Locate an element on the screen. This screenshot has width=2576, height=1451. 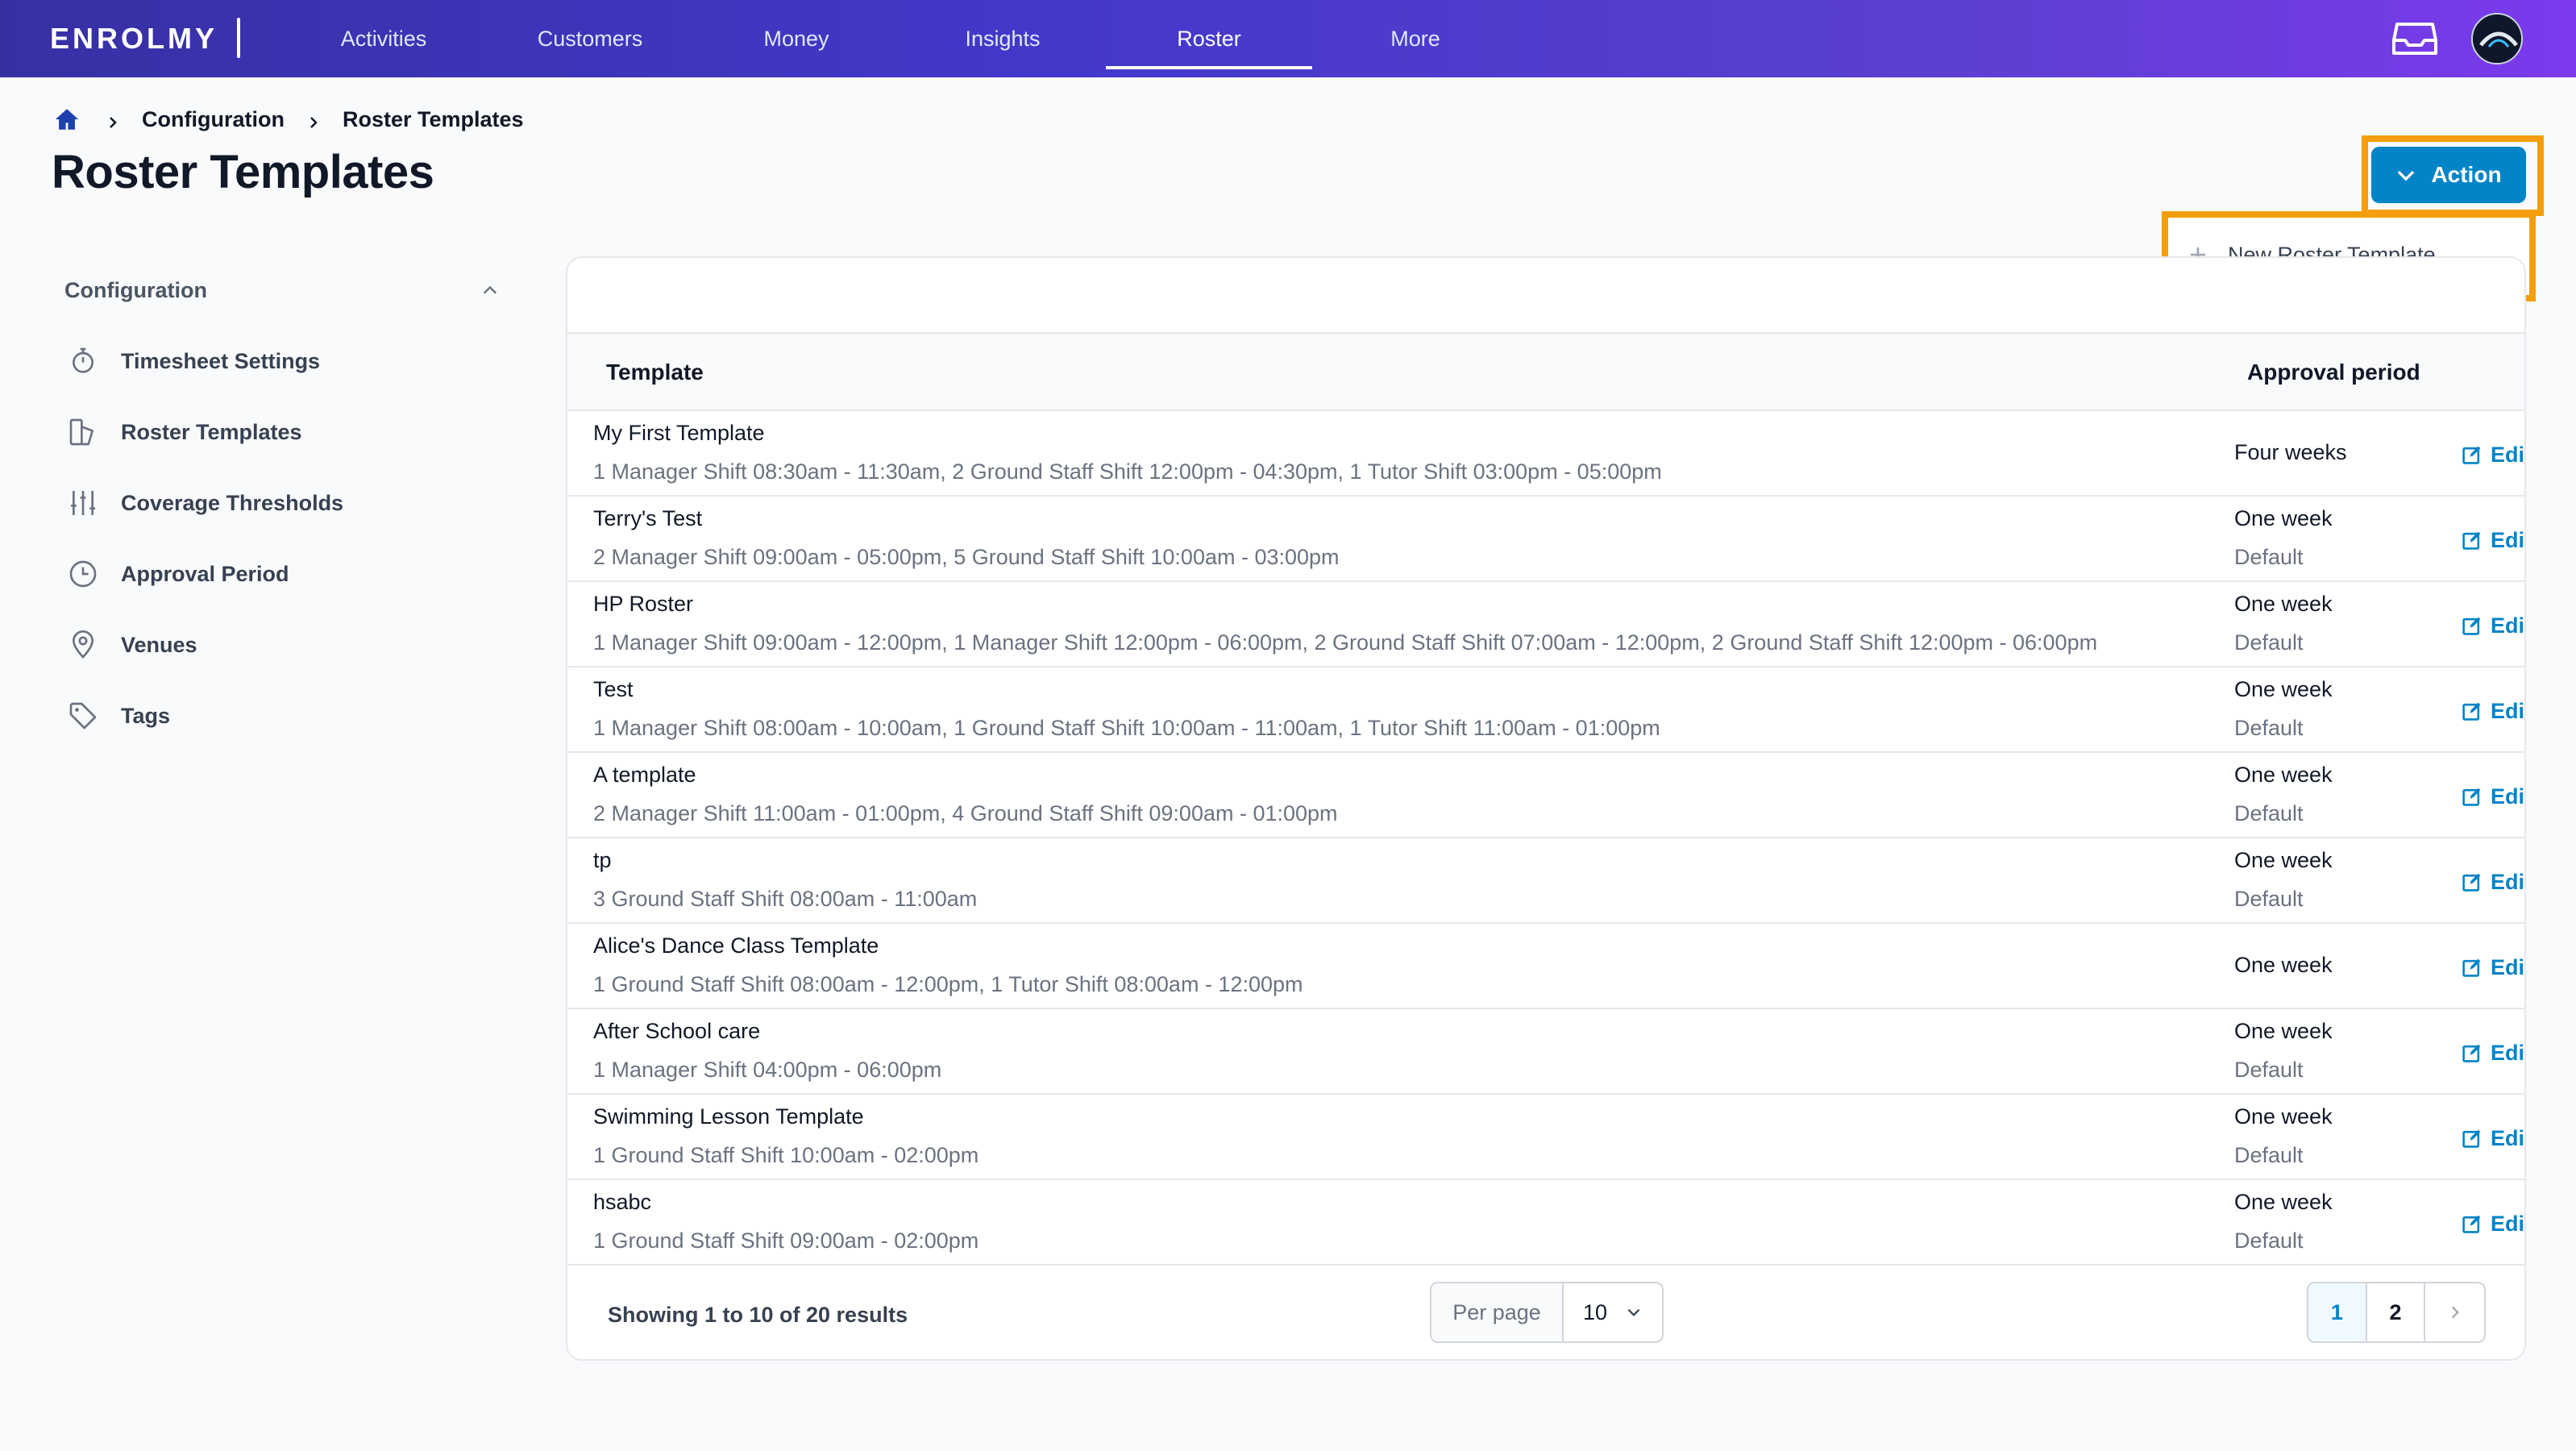
chevron-up-icon is located at coordinates (490, 289).